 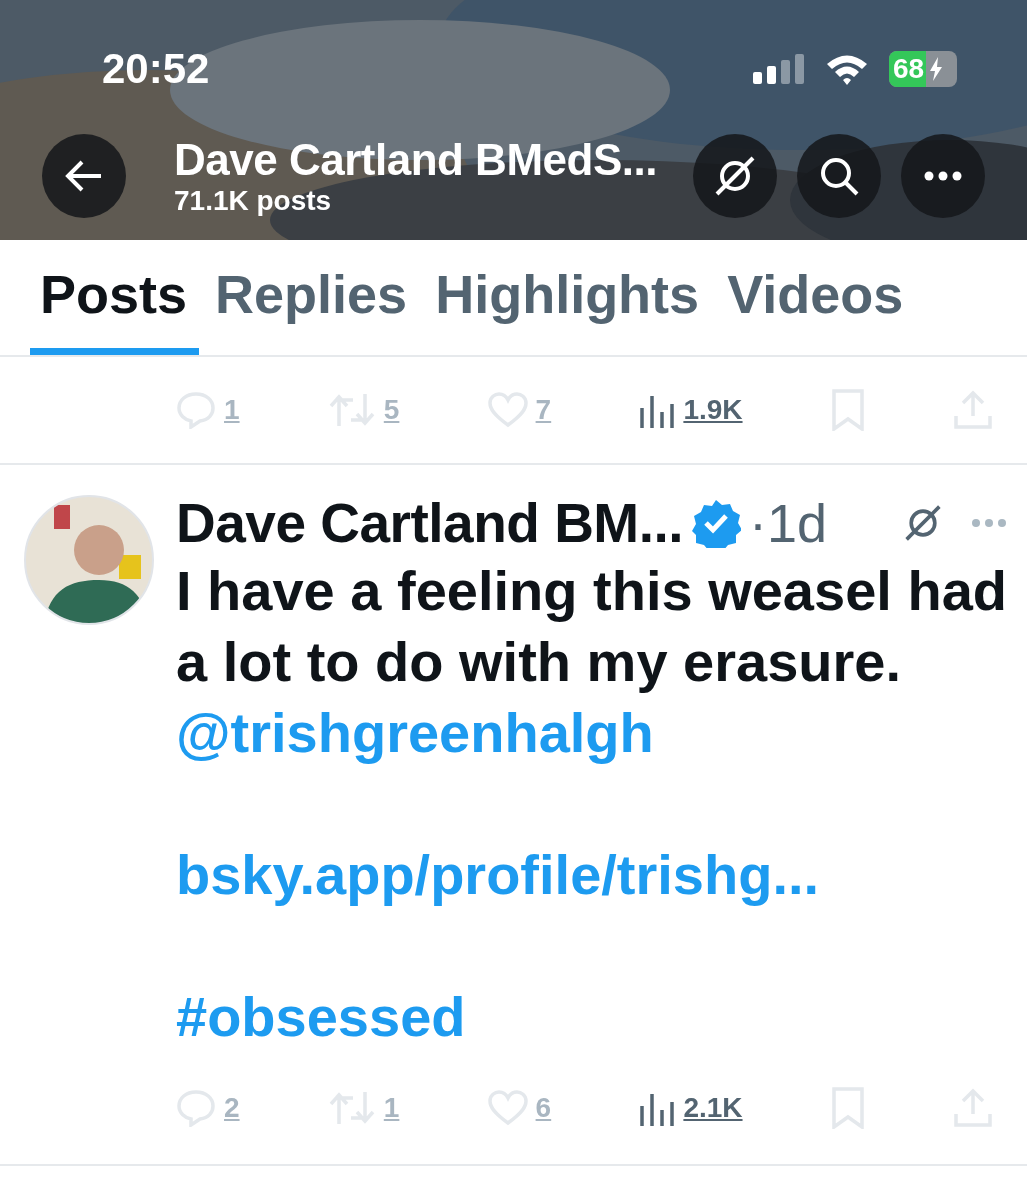 What do you see at coordinates (156, 69) in the screenshot?
I see `status-time: 20:52` at bounding box center [156, 69].